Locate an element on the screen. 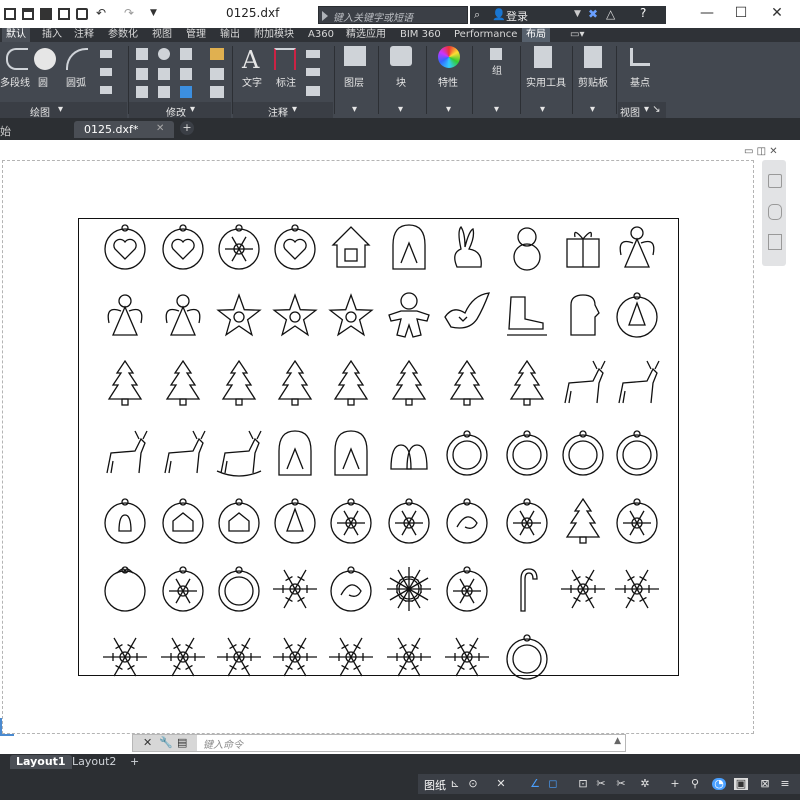 Image resolution: width=800 pixels, height=800 pixels. login-link: 登录 is located at coordinates (517, 16).